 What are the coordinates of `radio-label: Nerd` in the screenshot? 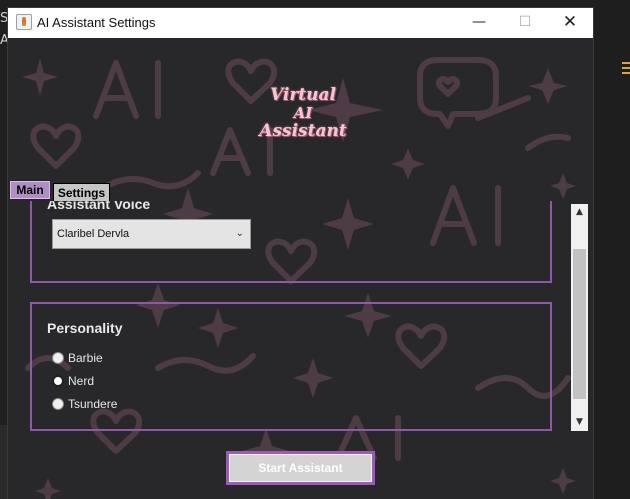 It's located at (81, 381).